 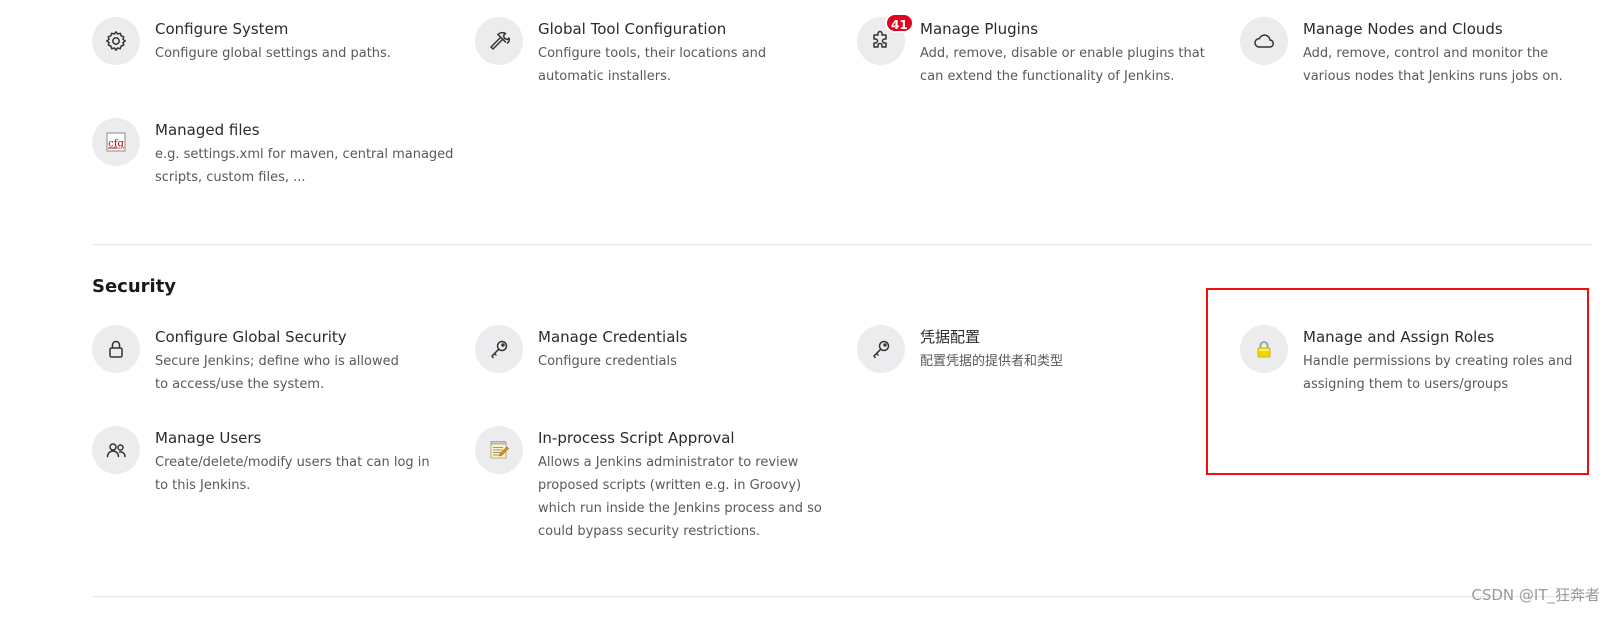 I want to click on item-title: Configure Global Security, so click(x=251, y=337).